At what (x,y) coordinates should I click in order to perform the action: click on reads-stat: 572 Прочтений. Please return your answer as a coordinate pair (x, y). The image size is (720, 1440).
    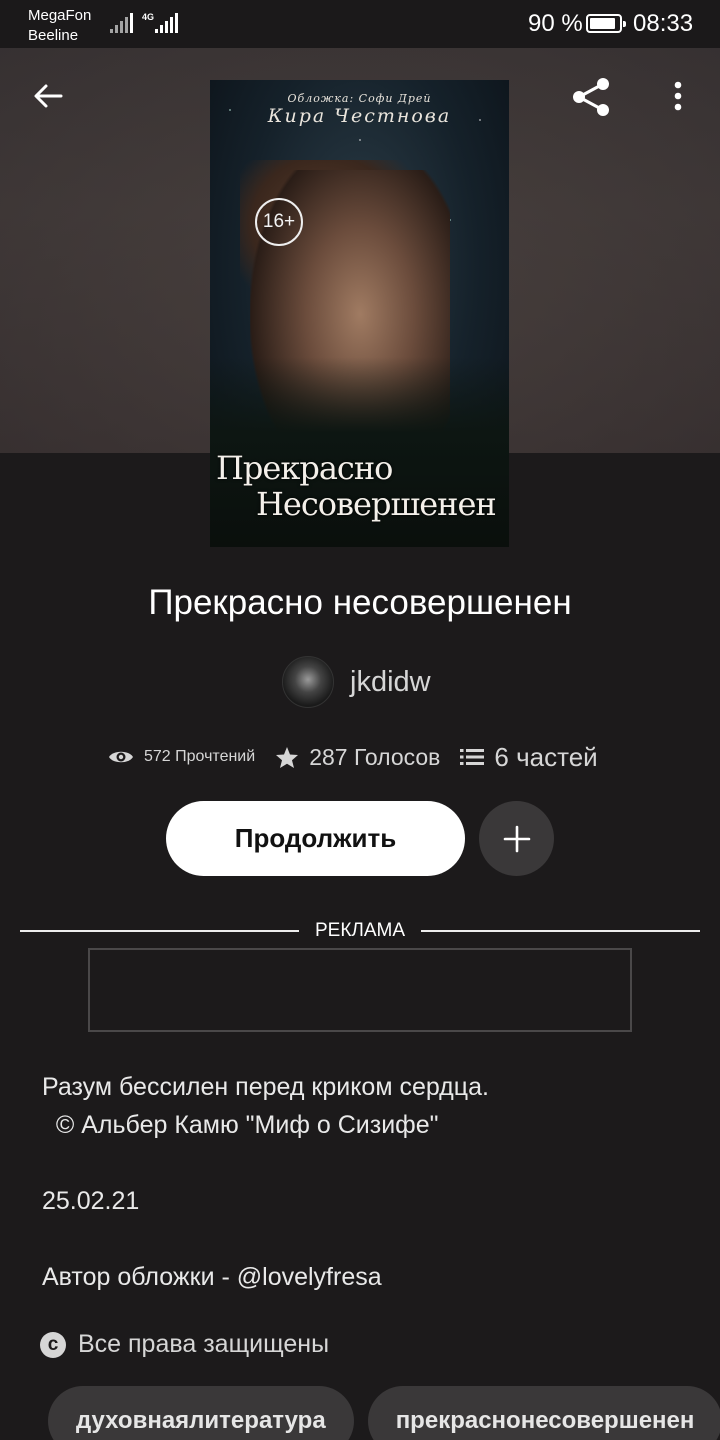
    Looking at the image, I should click on (181, 757).